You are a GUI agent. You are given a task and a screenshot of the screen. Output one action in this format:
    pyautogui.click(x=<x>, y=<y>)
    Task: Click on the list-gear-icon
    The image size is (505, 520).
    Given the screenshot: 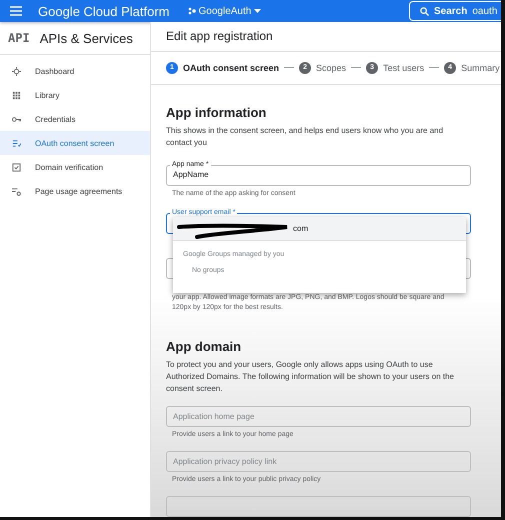 What is the action you would take?
    pyautogui.click(x=16, y=191)
    